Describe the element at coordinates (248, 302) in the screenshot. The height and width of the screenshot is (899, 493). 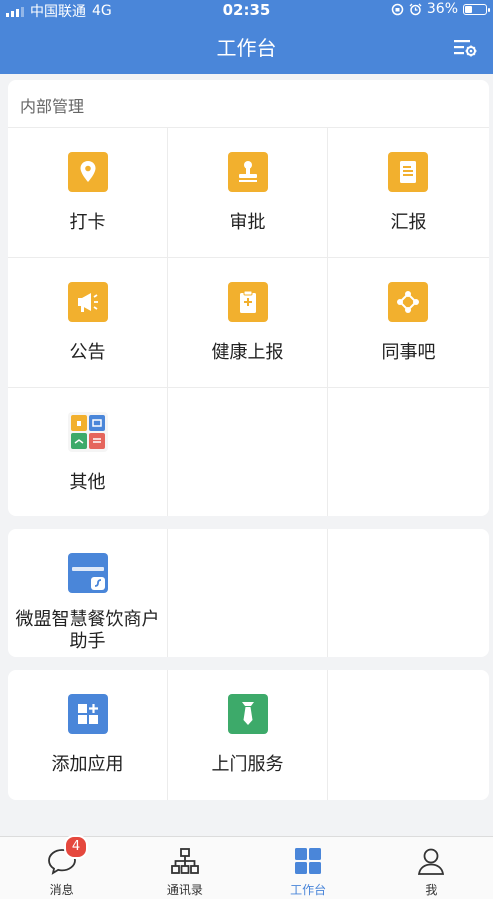
I see `health-clipboard-icon` at that location.